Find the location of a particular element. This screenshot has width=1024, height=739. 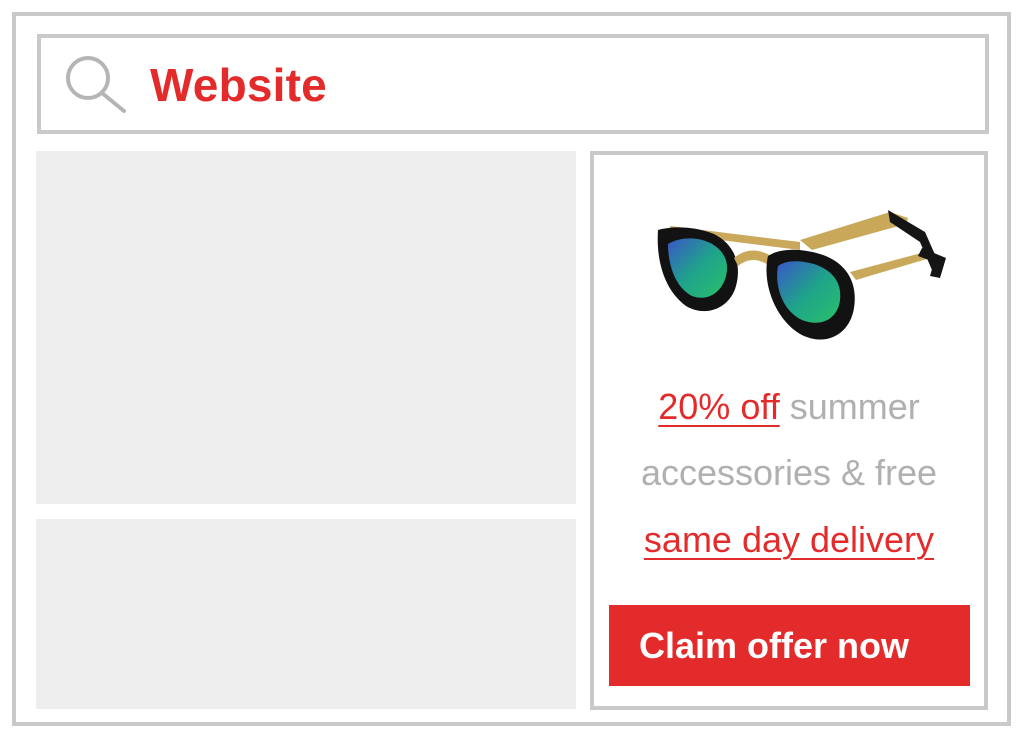

promo-line-3: same day delivery is located at coordinates (789, 540).